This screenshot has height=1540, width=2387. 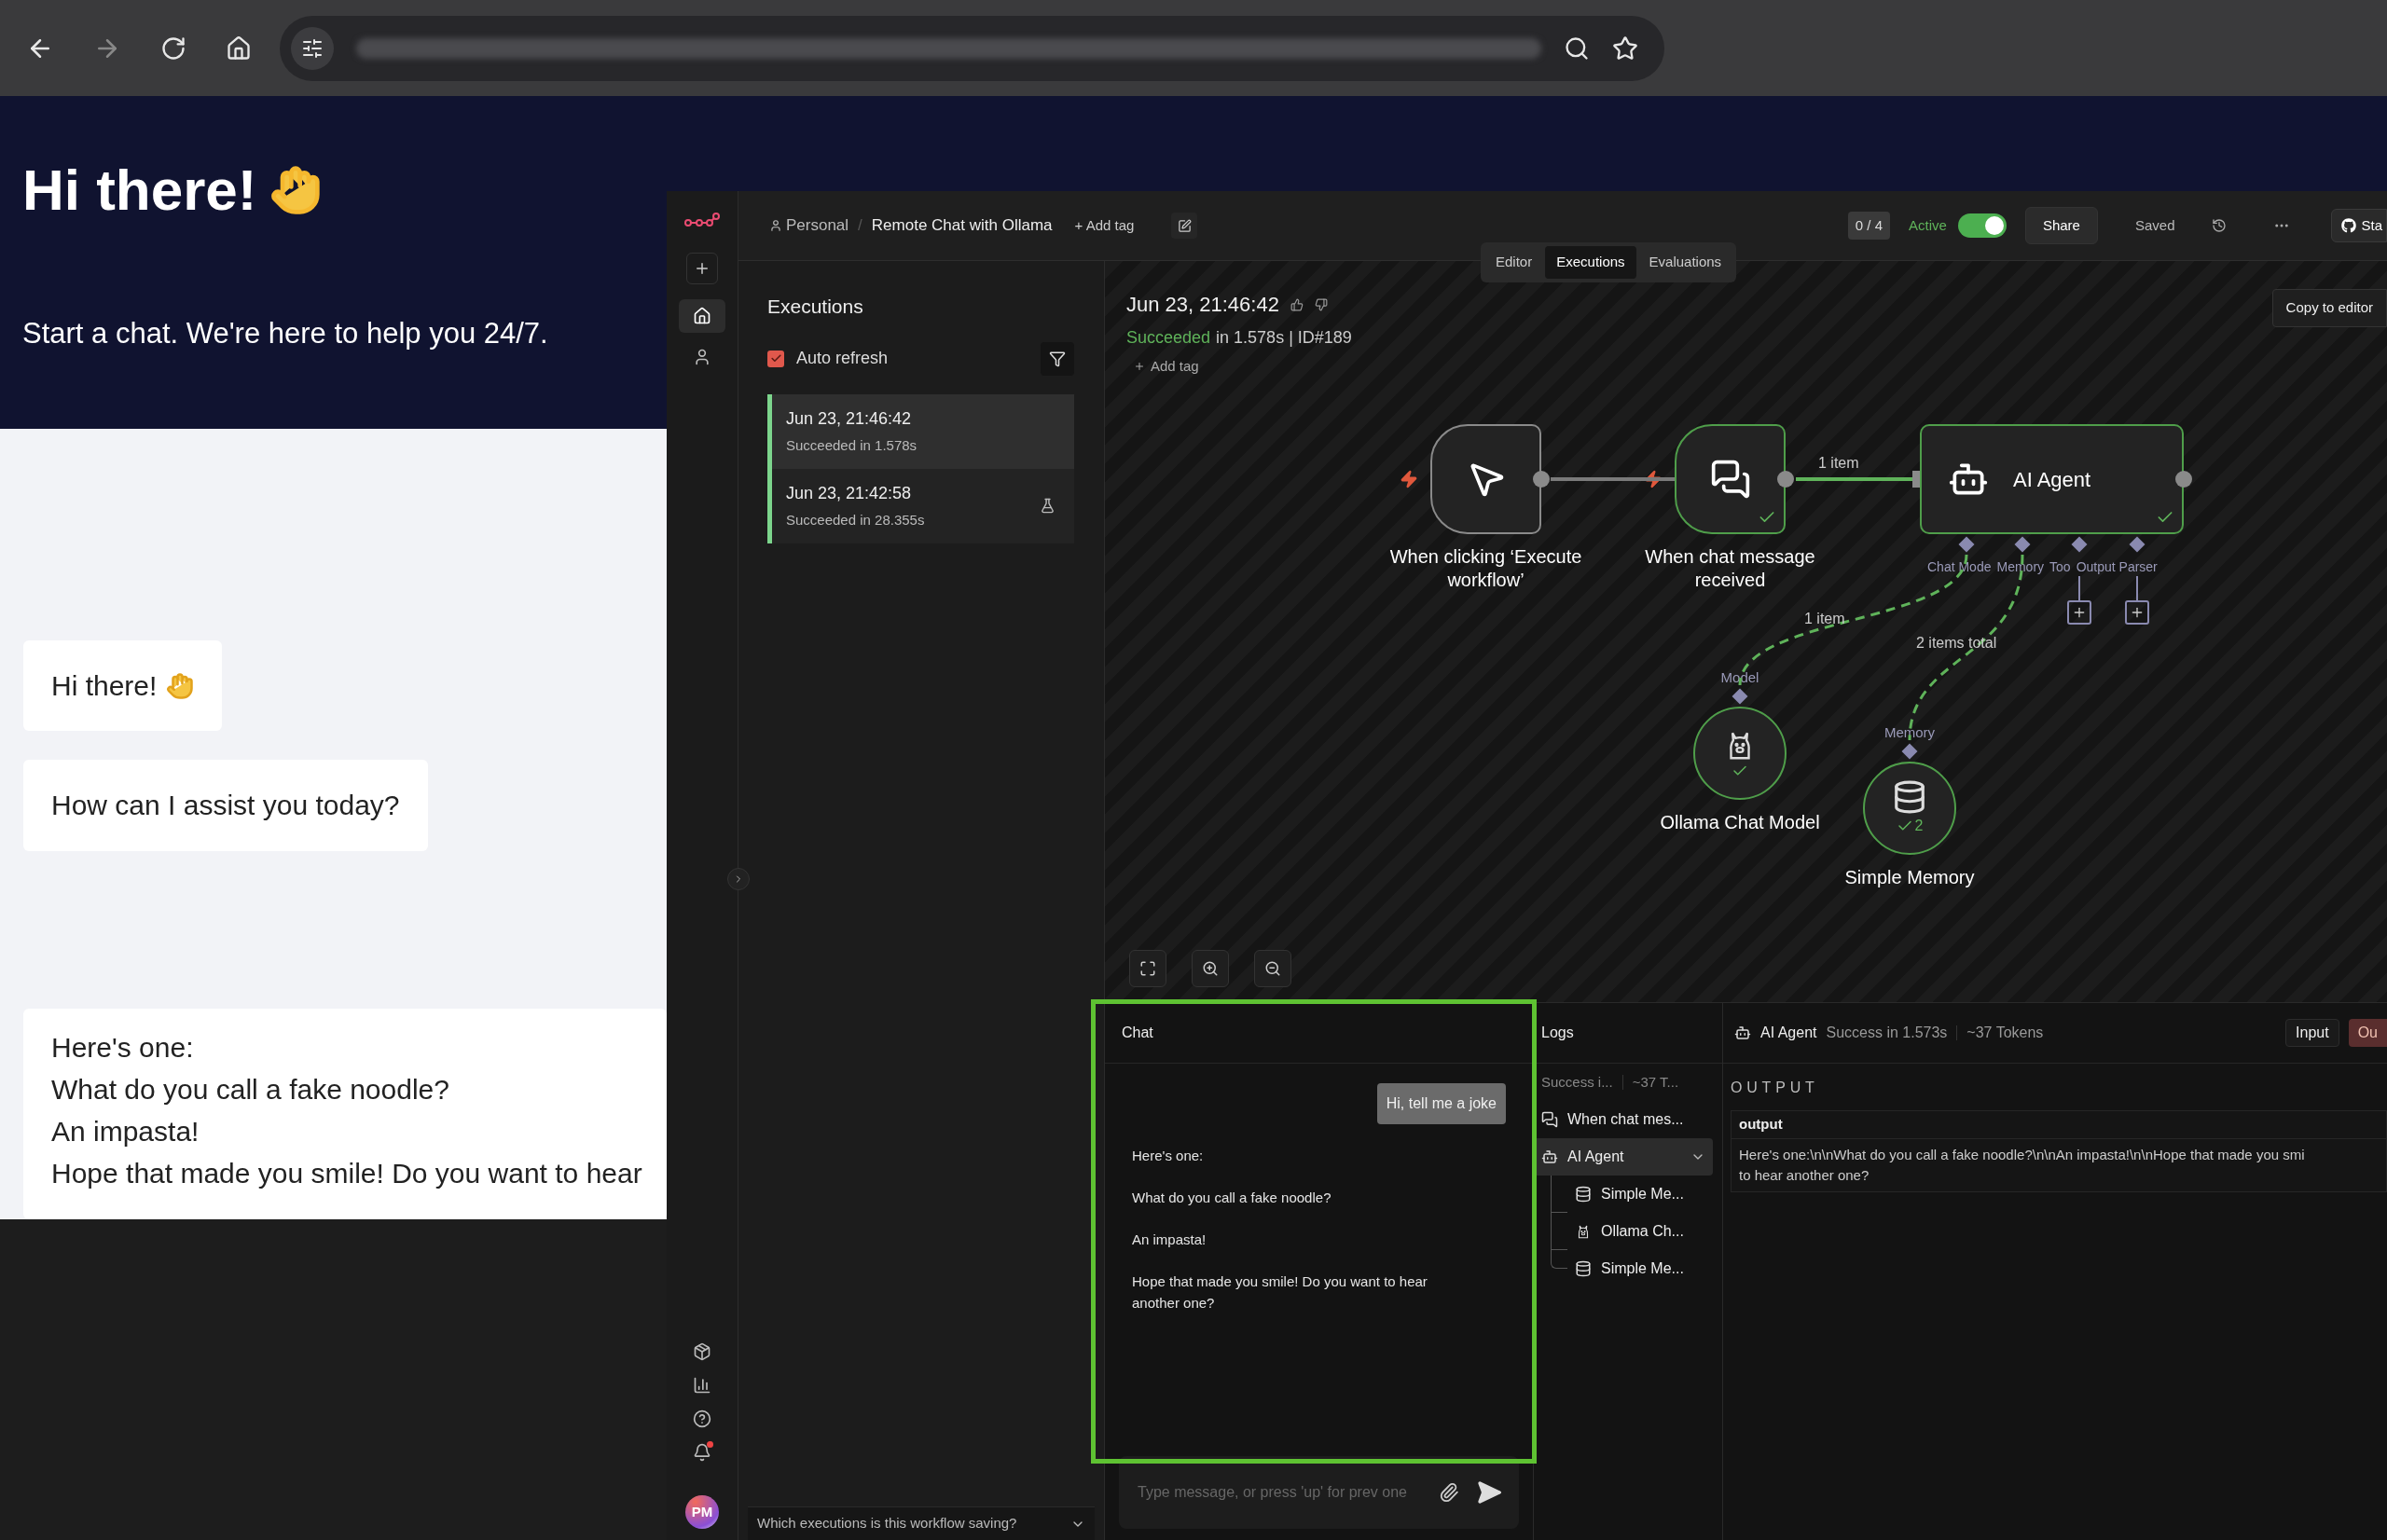 What do you see at coordinates (2061, 225) in the screenshot?
I see `share-button: Share` at bounding box center [2061, 225].